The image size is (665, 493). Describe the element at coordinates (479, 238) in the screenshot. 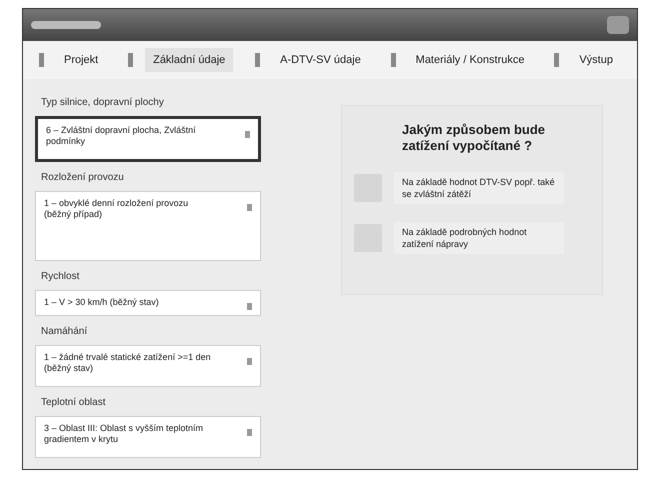

I see `option-button: Na základě podrobných hodnot zatížení nápravy` at that location.